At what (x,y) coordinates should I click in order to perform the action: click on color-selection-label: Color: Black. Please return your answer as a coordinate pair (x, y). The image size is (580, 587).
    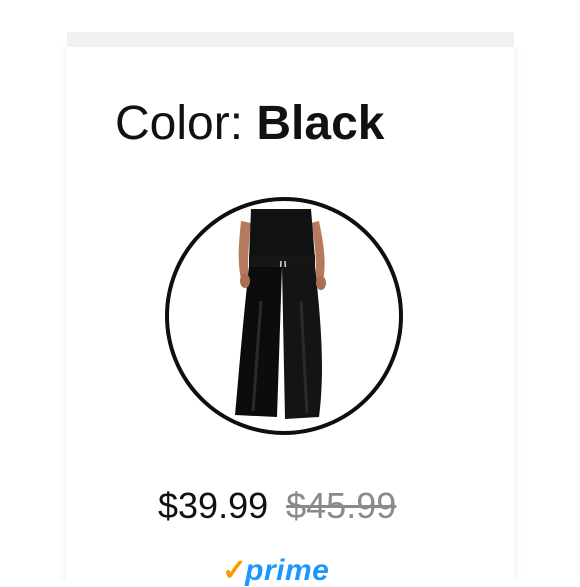
    Looking at the image, I should click on (249, 124).